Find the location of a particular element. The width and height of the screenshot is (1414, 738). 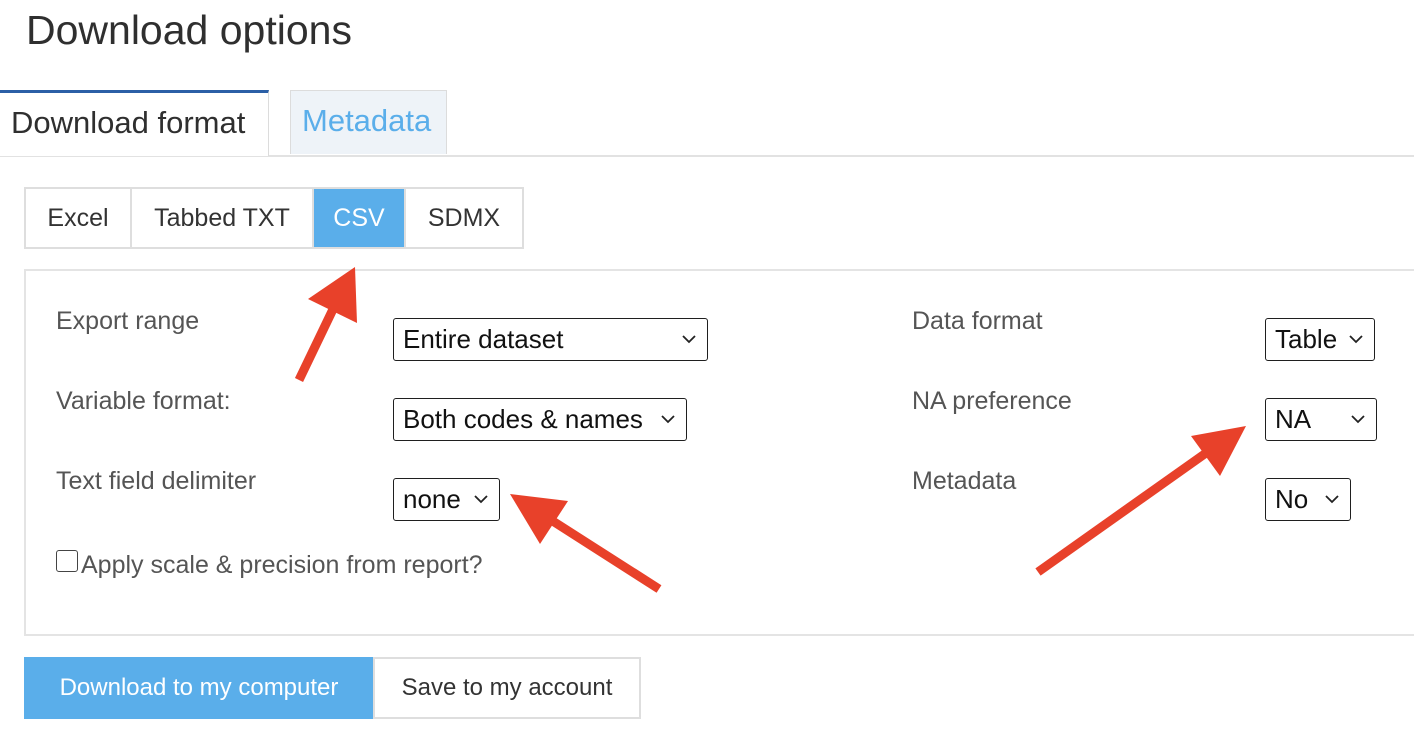

metadata-select: No is located at coordinates (1308, 499).